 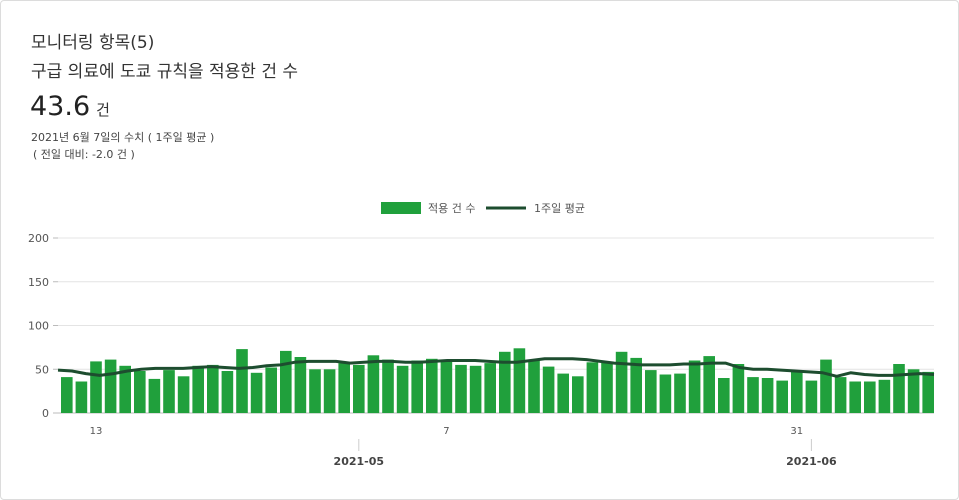 I want to click on ytick-label-50: 50, so click(x=42, y=369).